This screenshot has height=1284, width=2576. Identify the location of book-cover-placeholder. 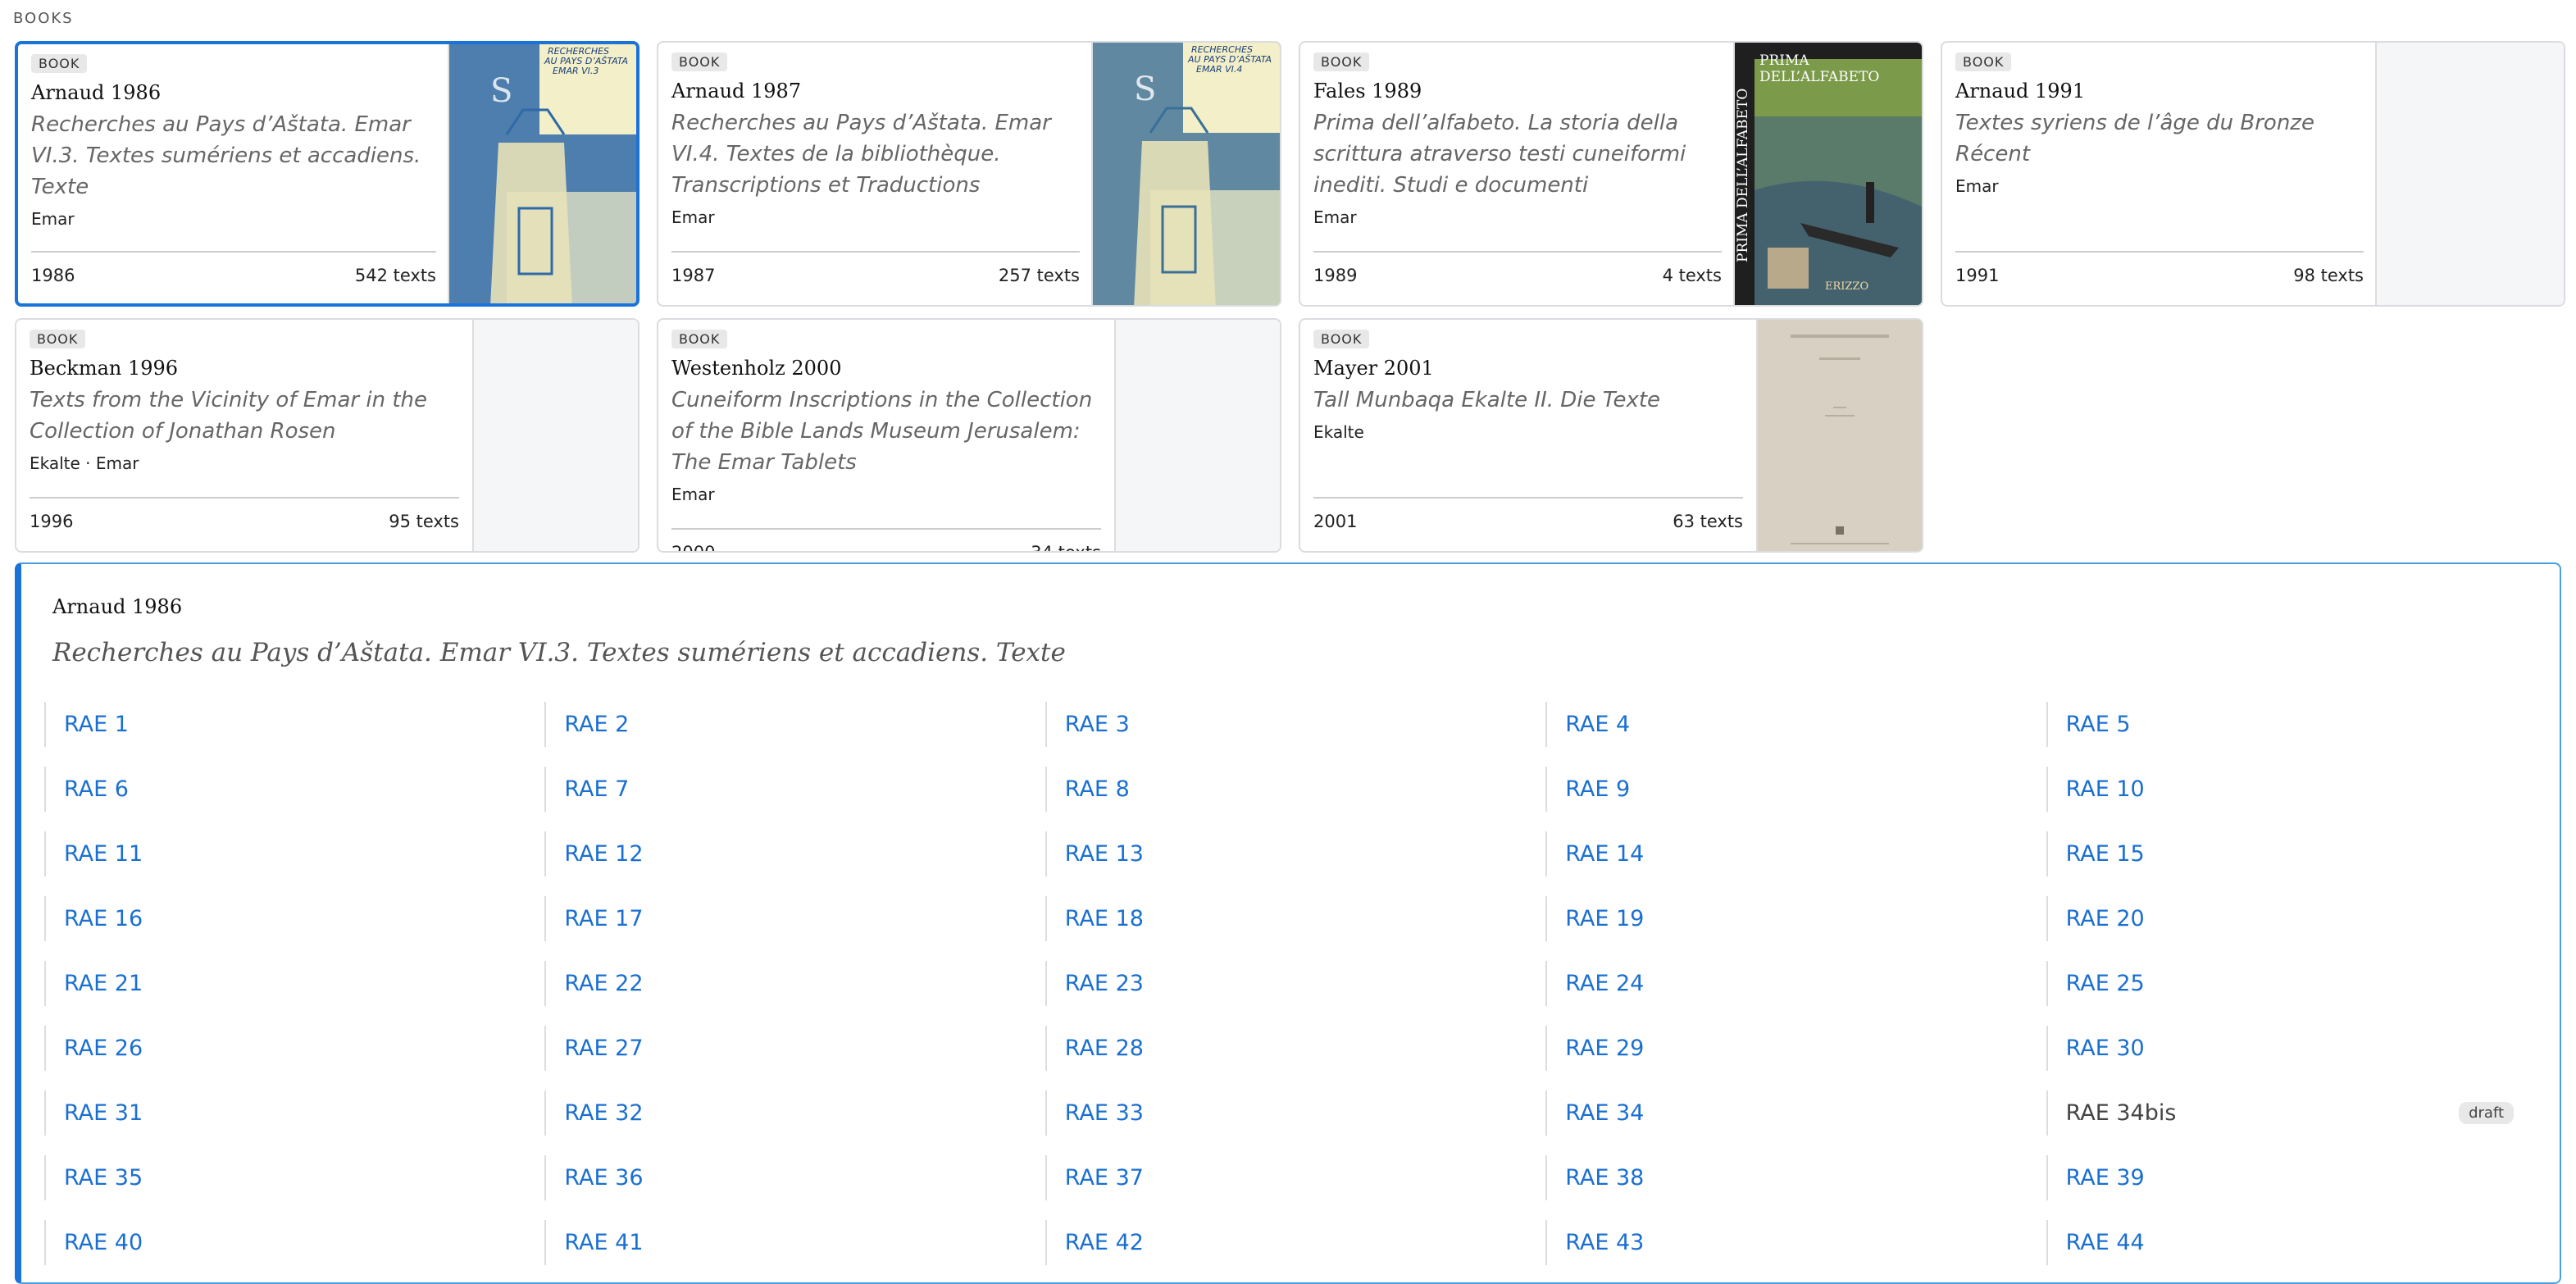
(1197, 435).